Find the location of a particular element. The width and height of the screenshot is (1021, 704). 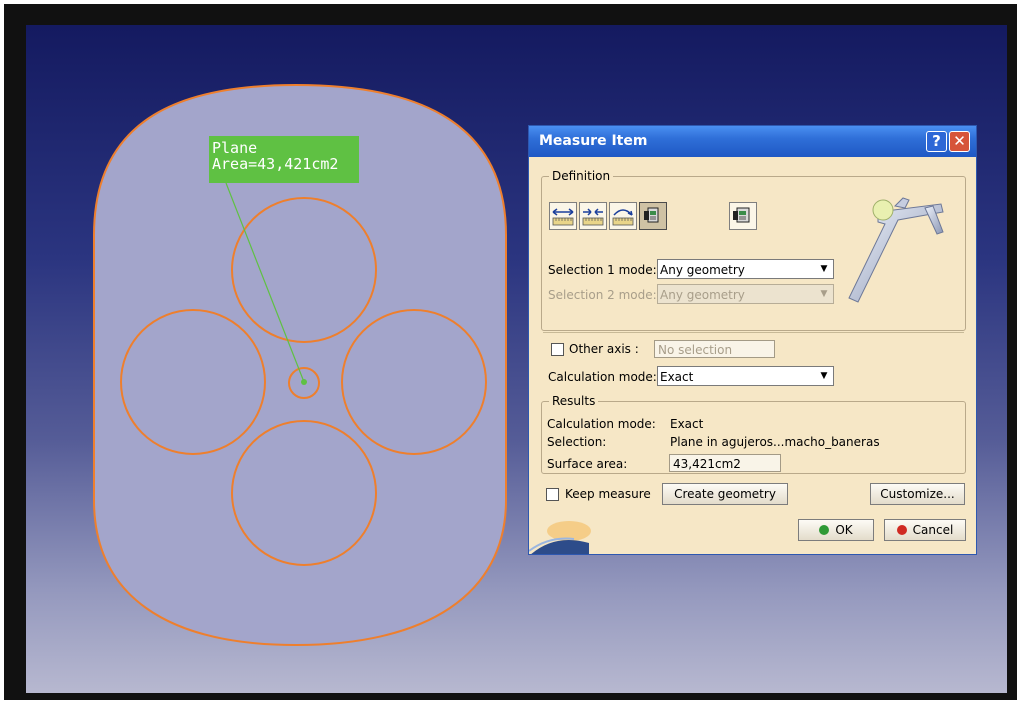

other-axis-label: Other axis : is located at coordinates (604, 349).